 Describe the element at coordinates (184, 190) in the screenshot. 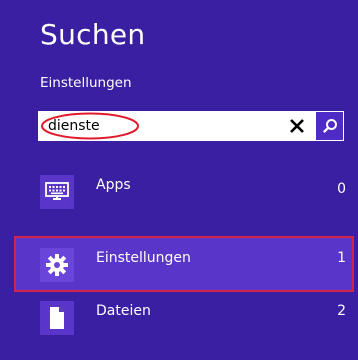

I see `result-apps: Apps 0` at that location.